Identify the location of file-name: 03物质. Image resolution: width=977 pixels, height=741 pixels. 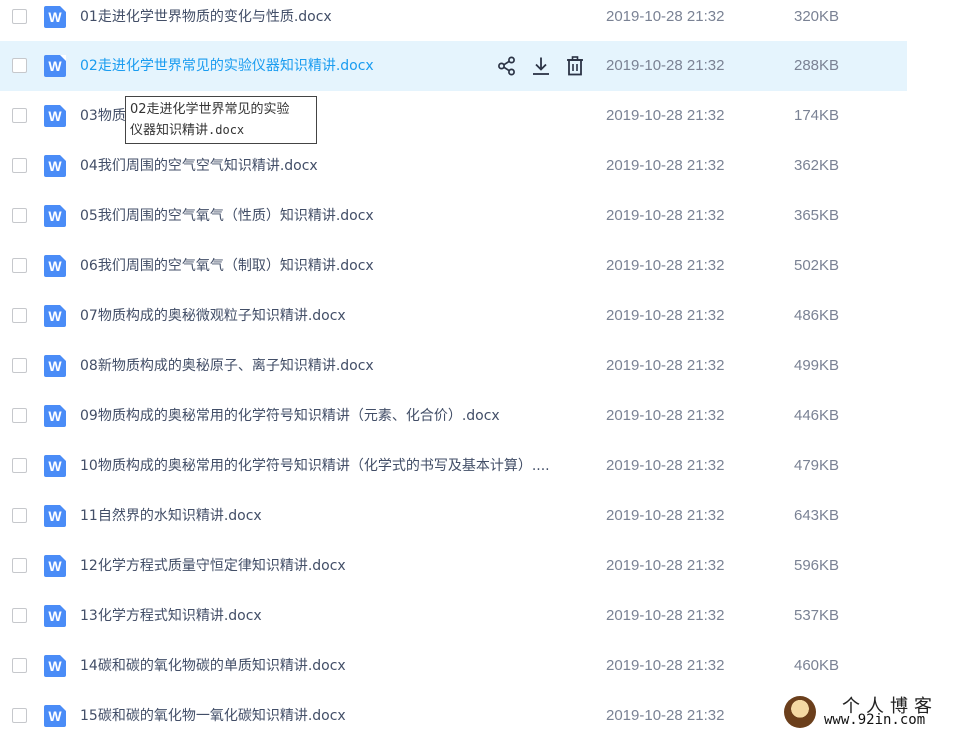
(103, 116).